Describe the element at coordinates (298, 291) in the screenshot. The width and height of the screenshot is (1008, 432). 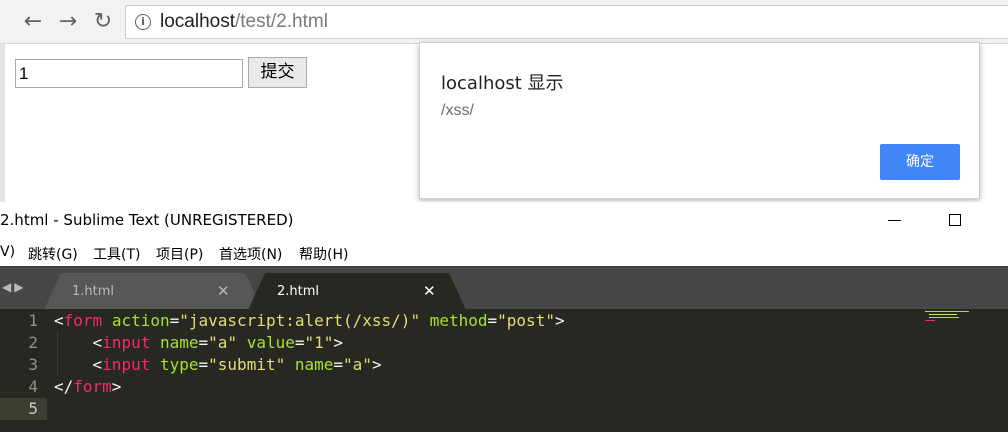
I see `tab-label: 2.html` at that location.